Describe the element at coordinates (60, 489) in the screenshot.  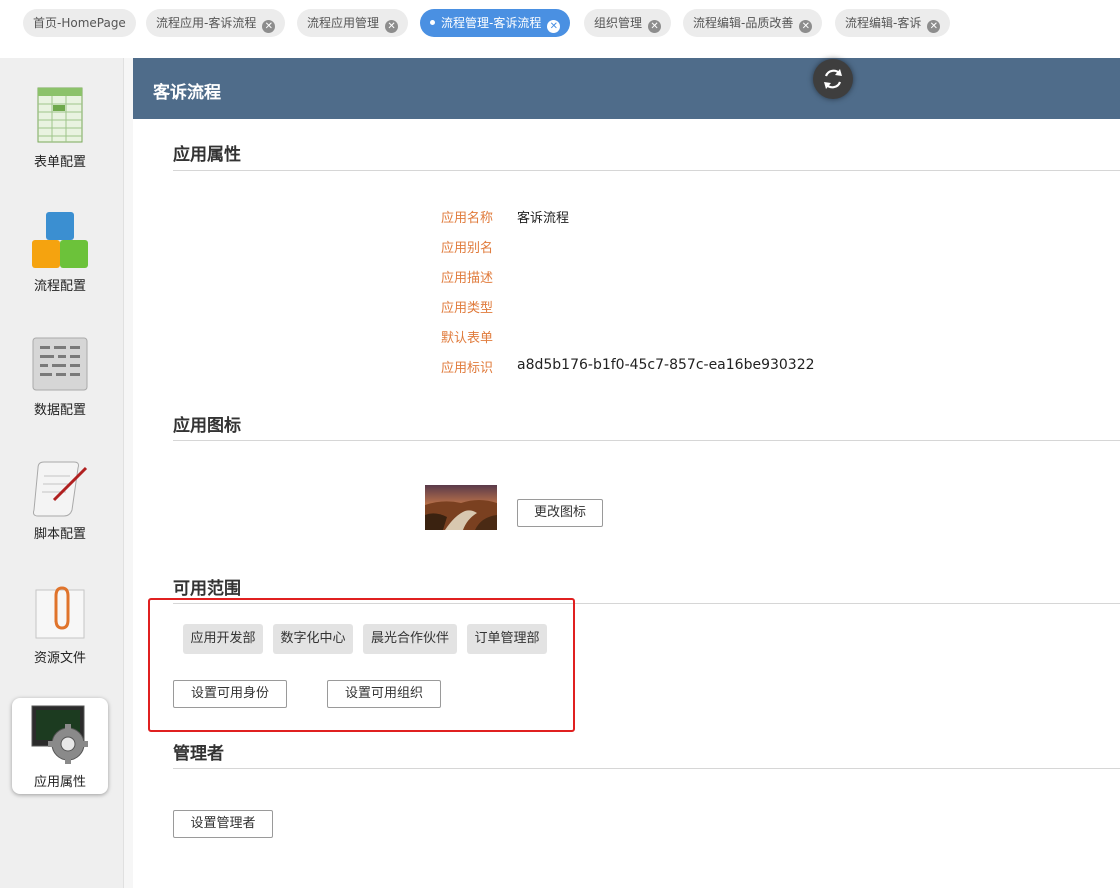
I see `scroll-pen-icon` at that location.